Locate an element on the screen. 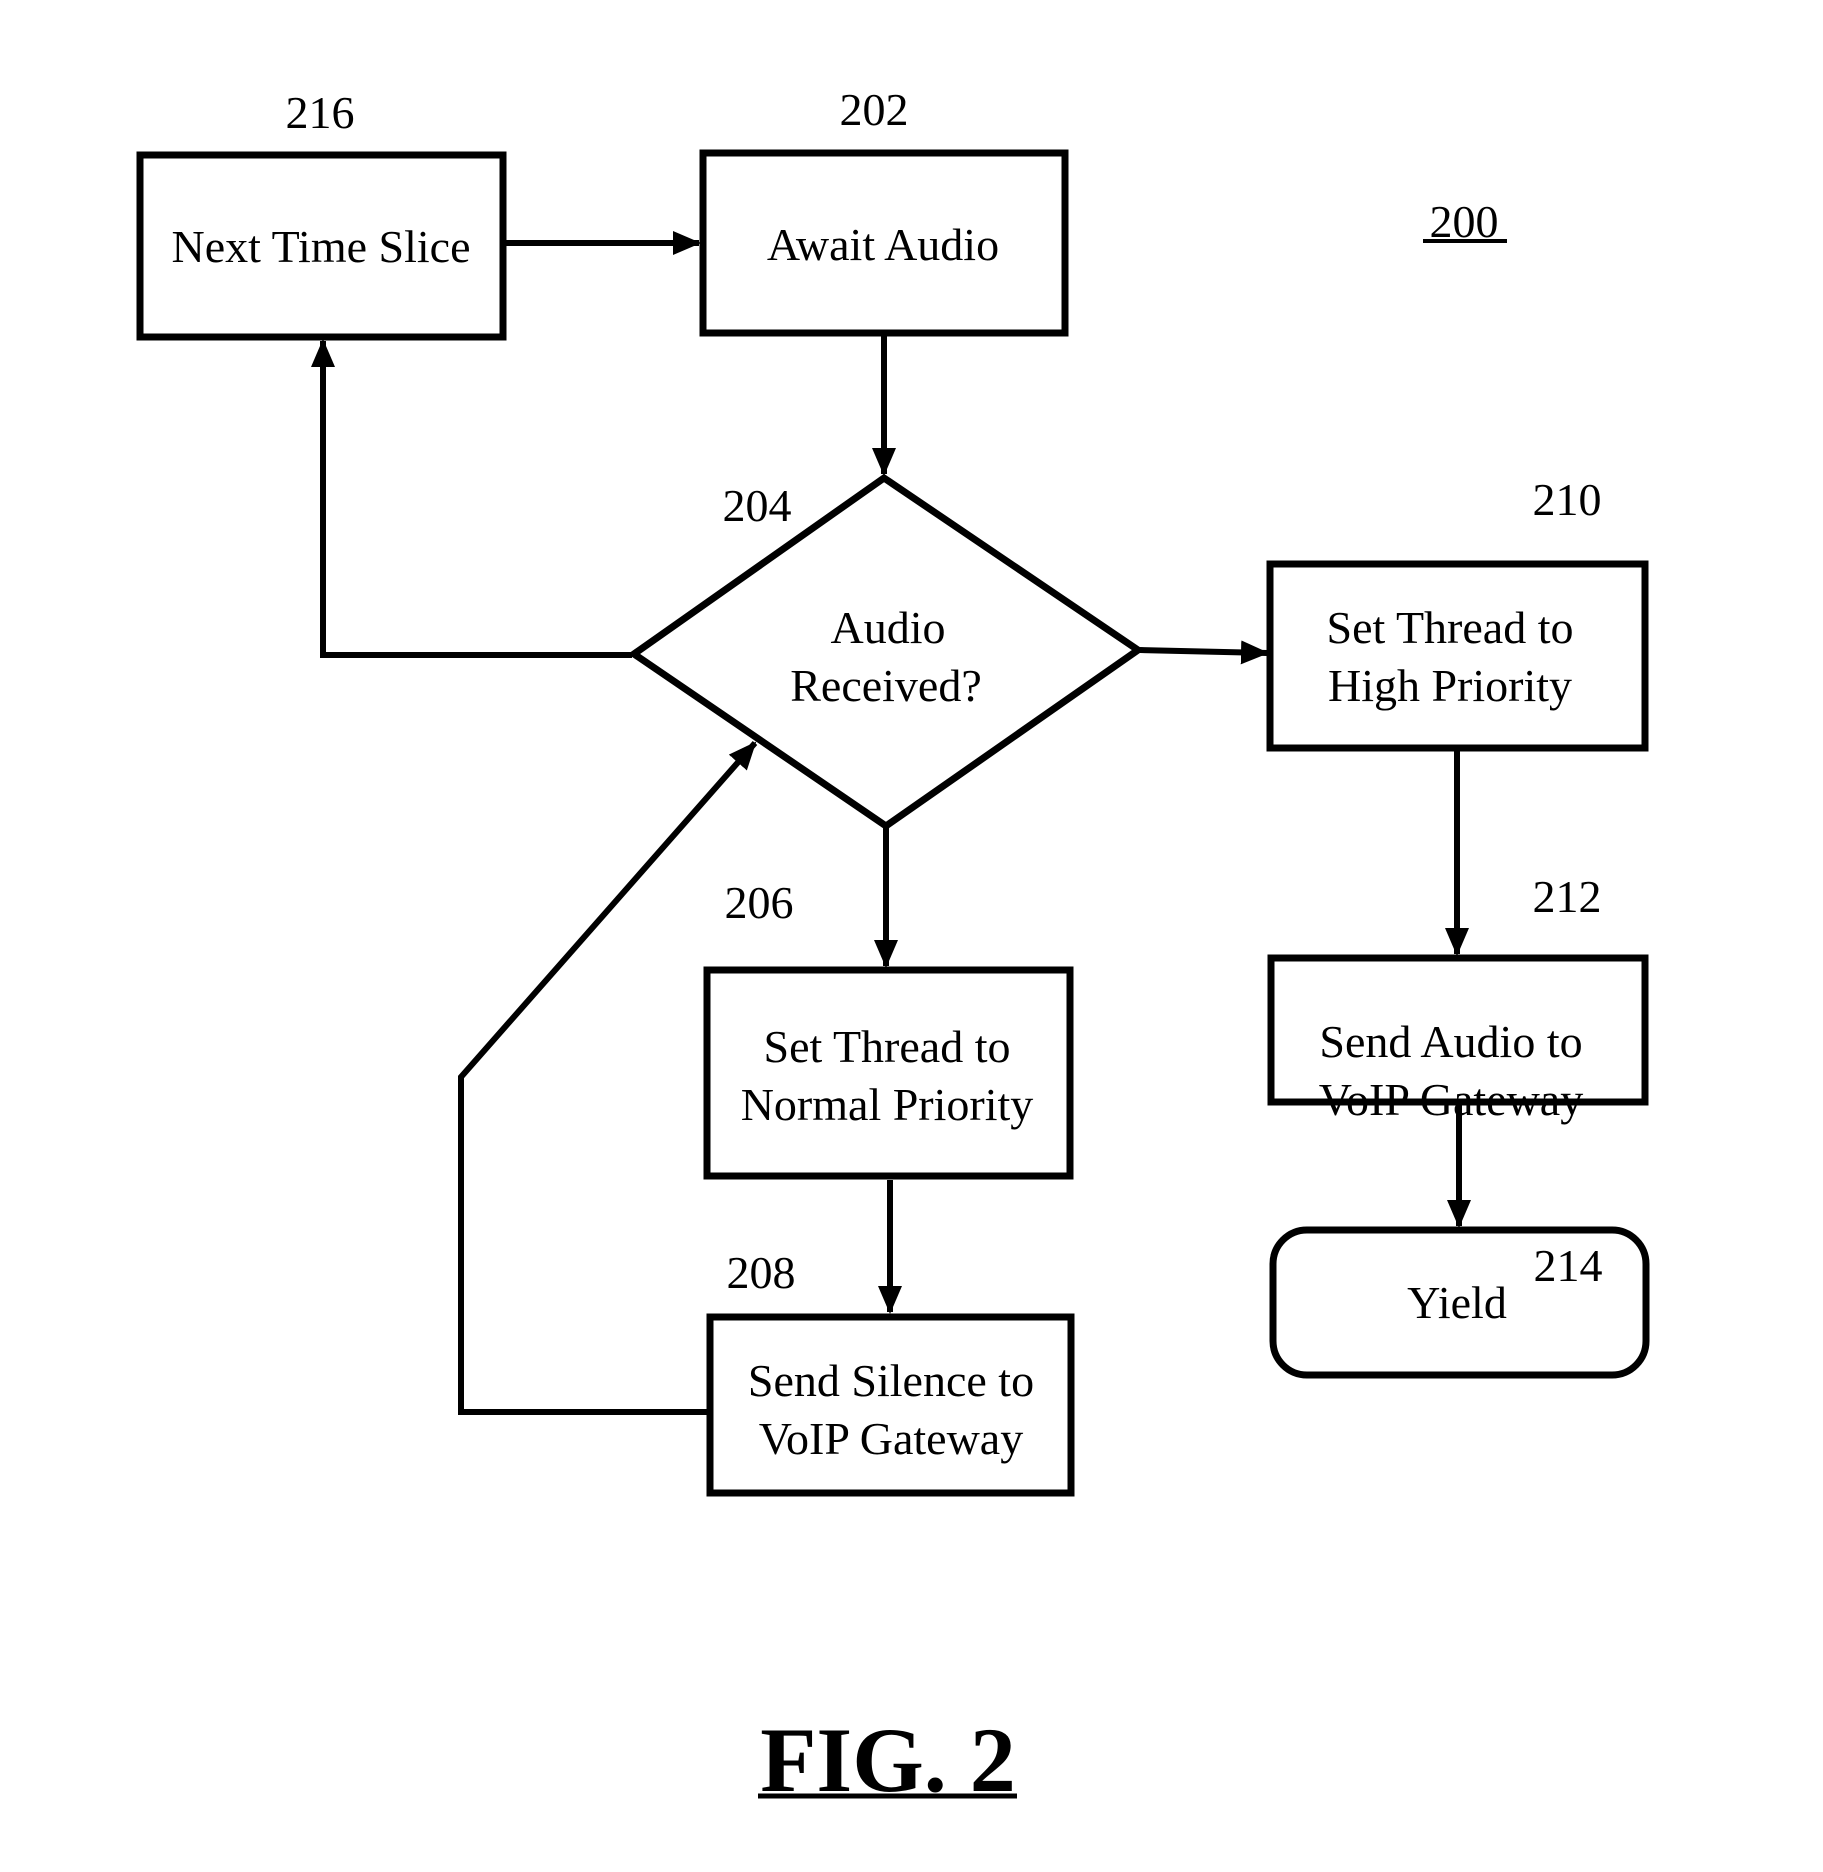 This screenshot has width=1823, height=1872. ref-label-206: 206 is located at coordinates (759, 902).